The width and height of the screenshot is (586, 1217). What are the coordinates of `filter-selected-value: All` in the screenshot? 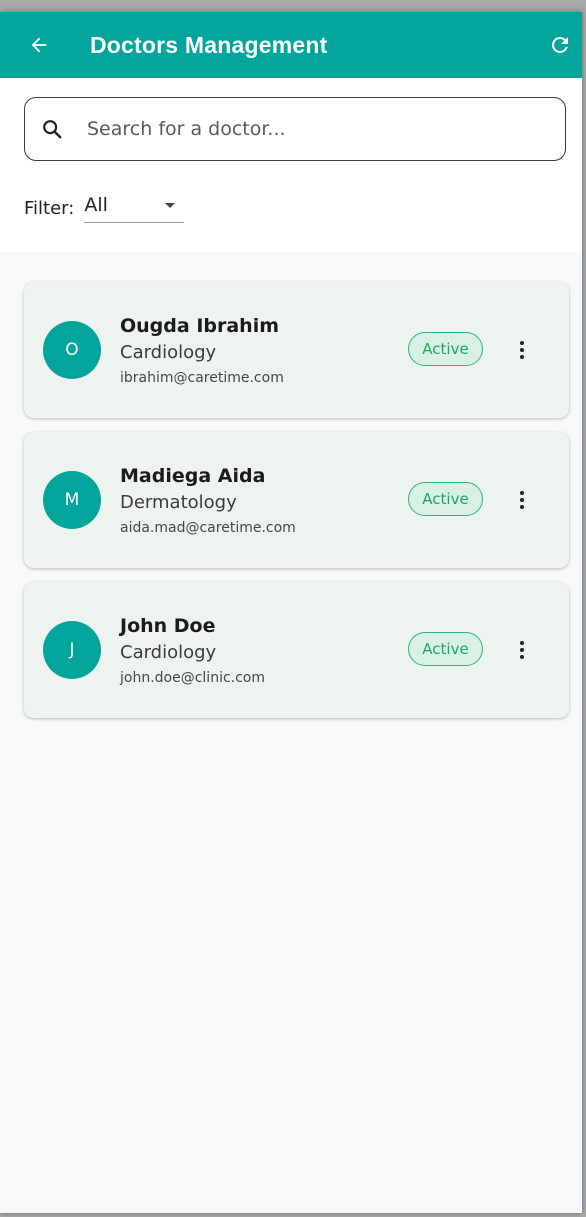 It's located at (96, 205).